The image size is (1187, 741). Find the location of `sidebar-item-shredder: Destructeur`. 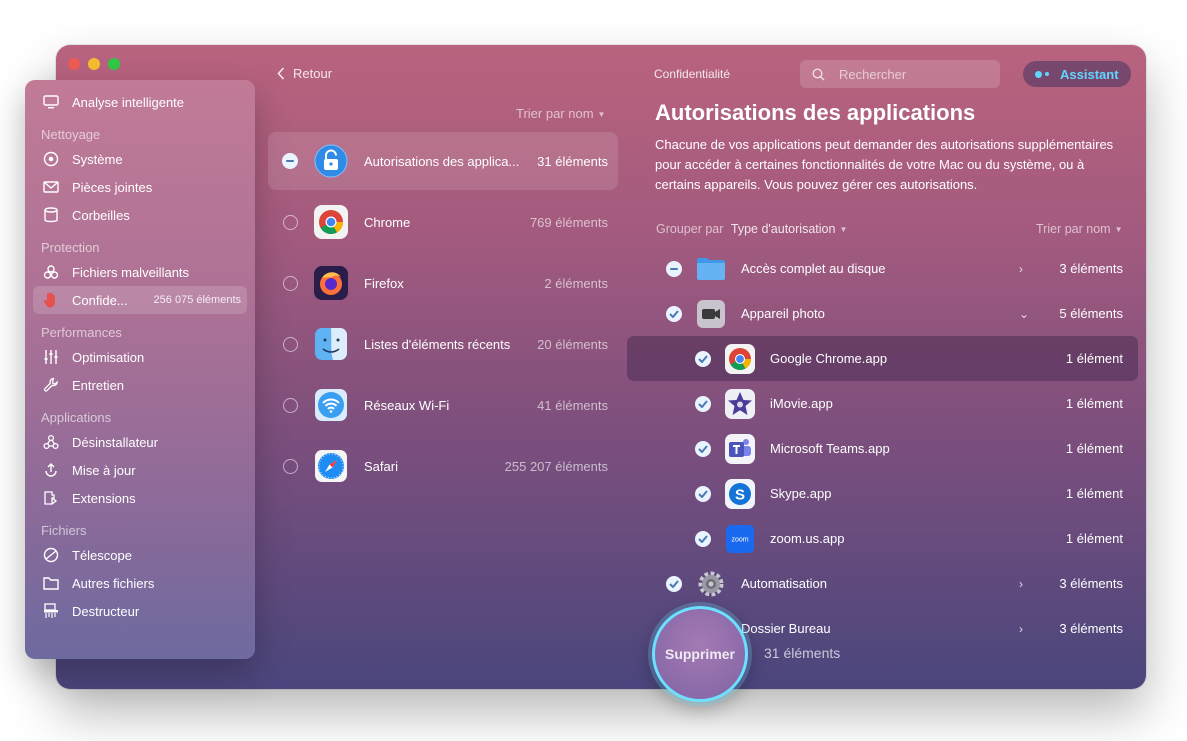

sidebar-item-shredder: Destructeur is located at coordinates (140, 611).